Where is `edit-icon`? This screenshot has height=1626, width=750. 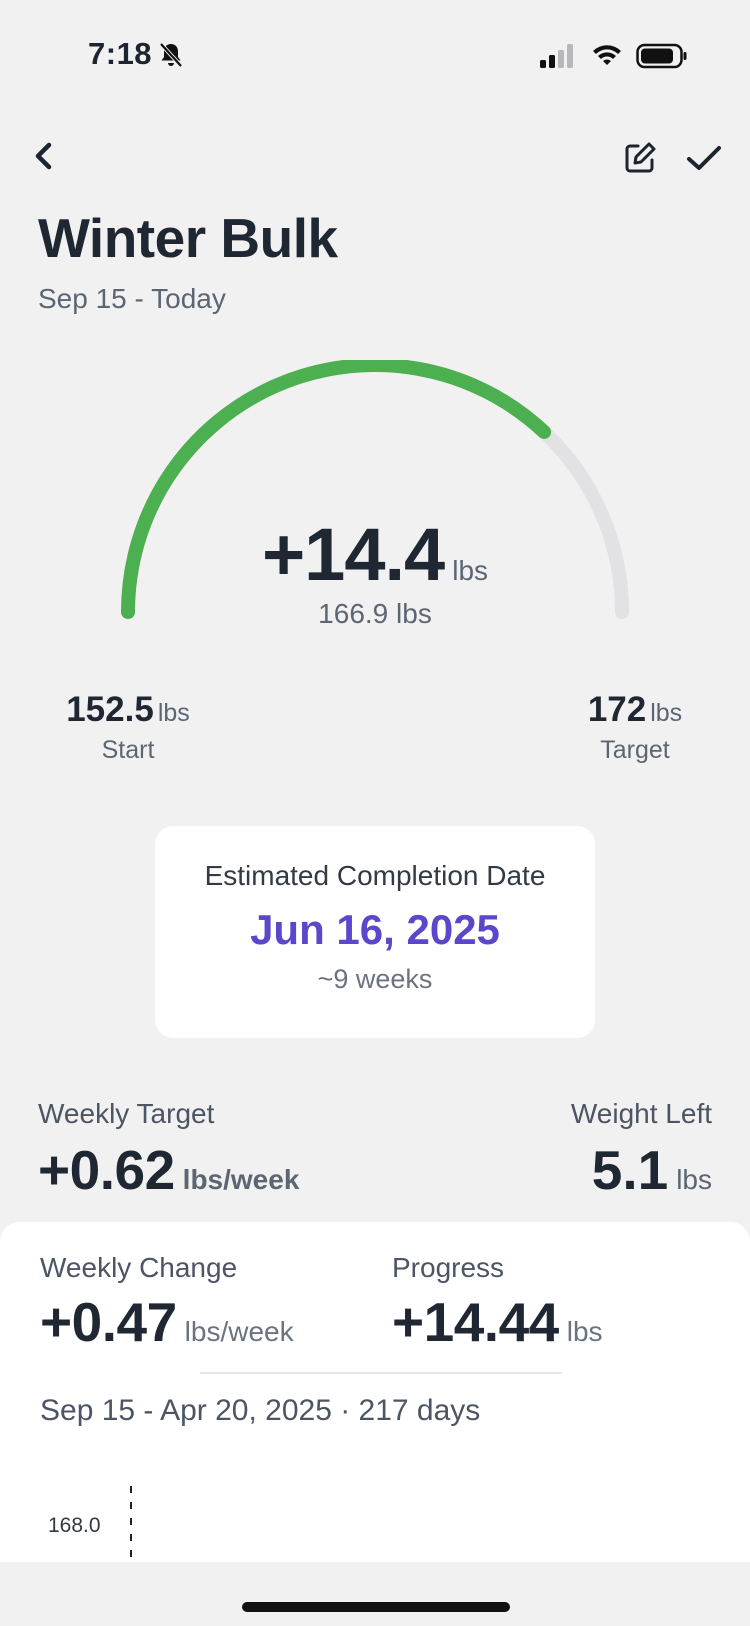
edit-icon is located at coordinates (640, 157).